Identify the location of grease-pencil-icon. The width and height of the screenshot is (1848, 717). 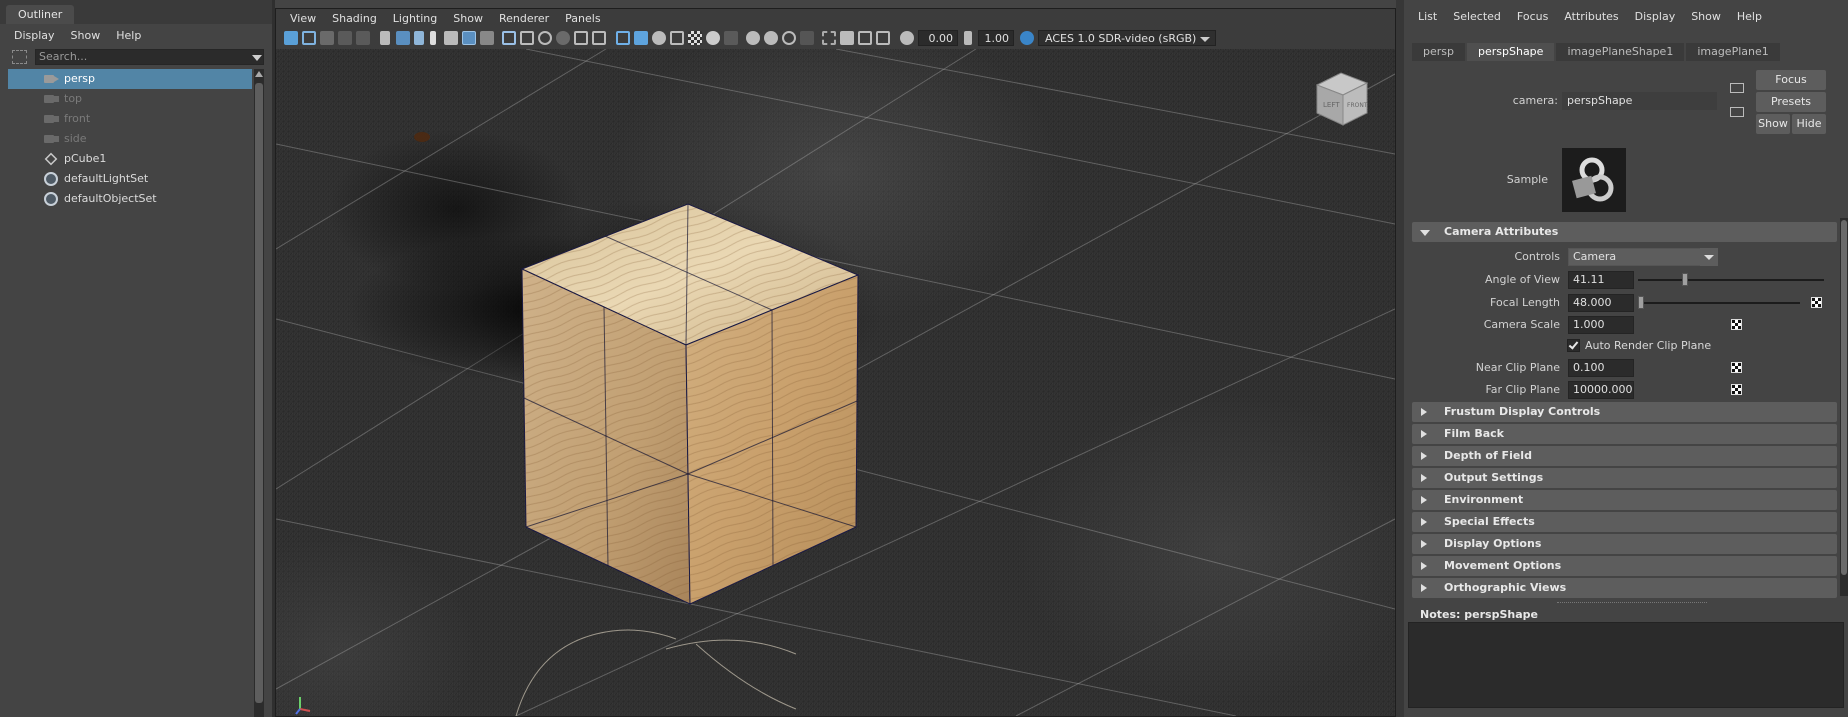
(451, 38).